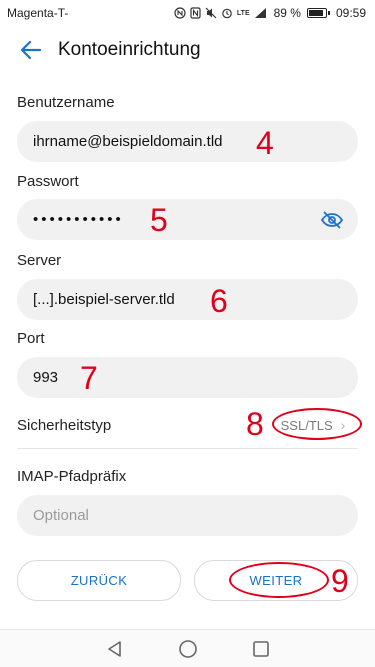 The height and width of the screenshot is (667, 375). What do you see at coordinates (180, 13) in the screenshot?
I see `nfc-icon` at bounding box center [180, 13].